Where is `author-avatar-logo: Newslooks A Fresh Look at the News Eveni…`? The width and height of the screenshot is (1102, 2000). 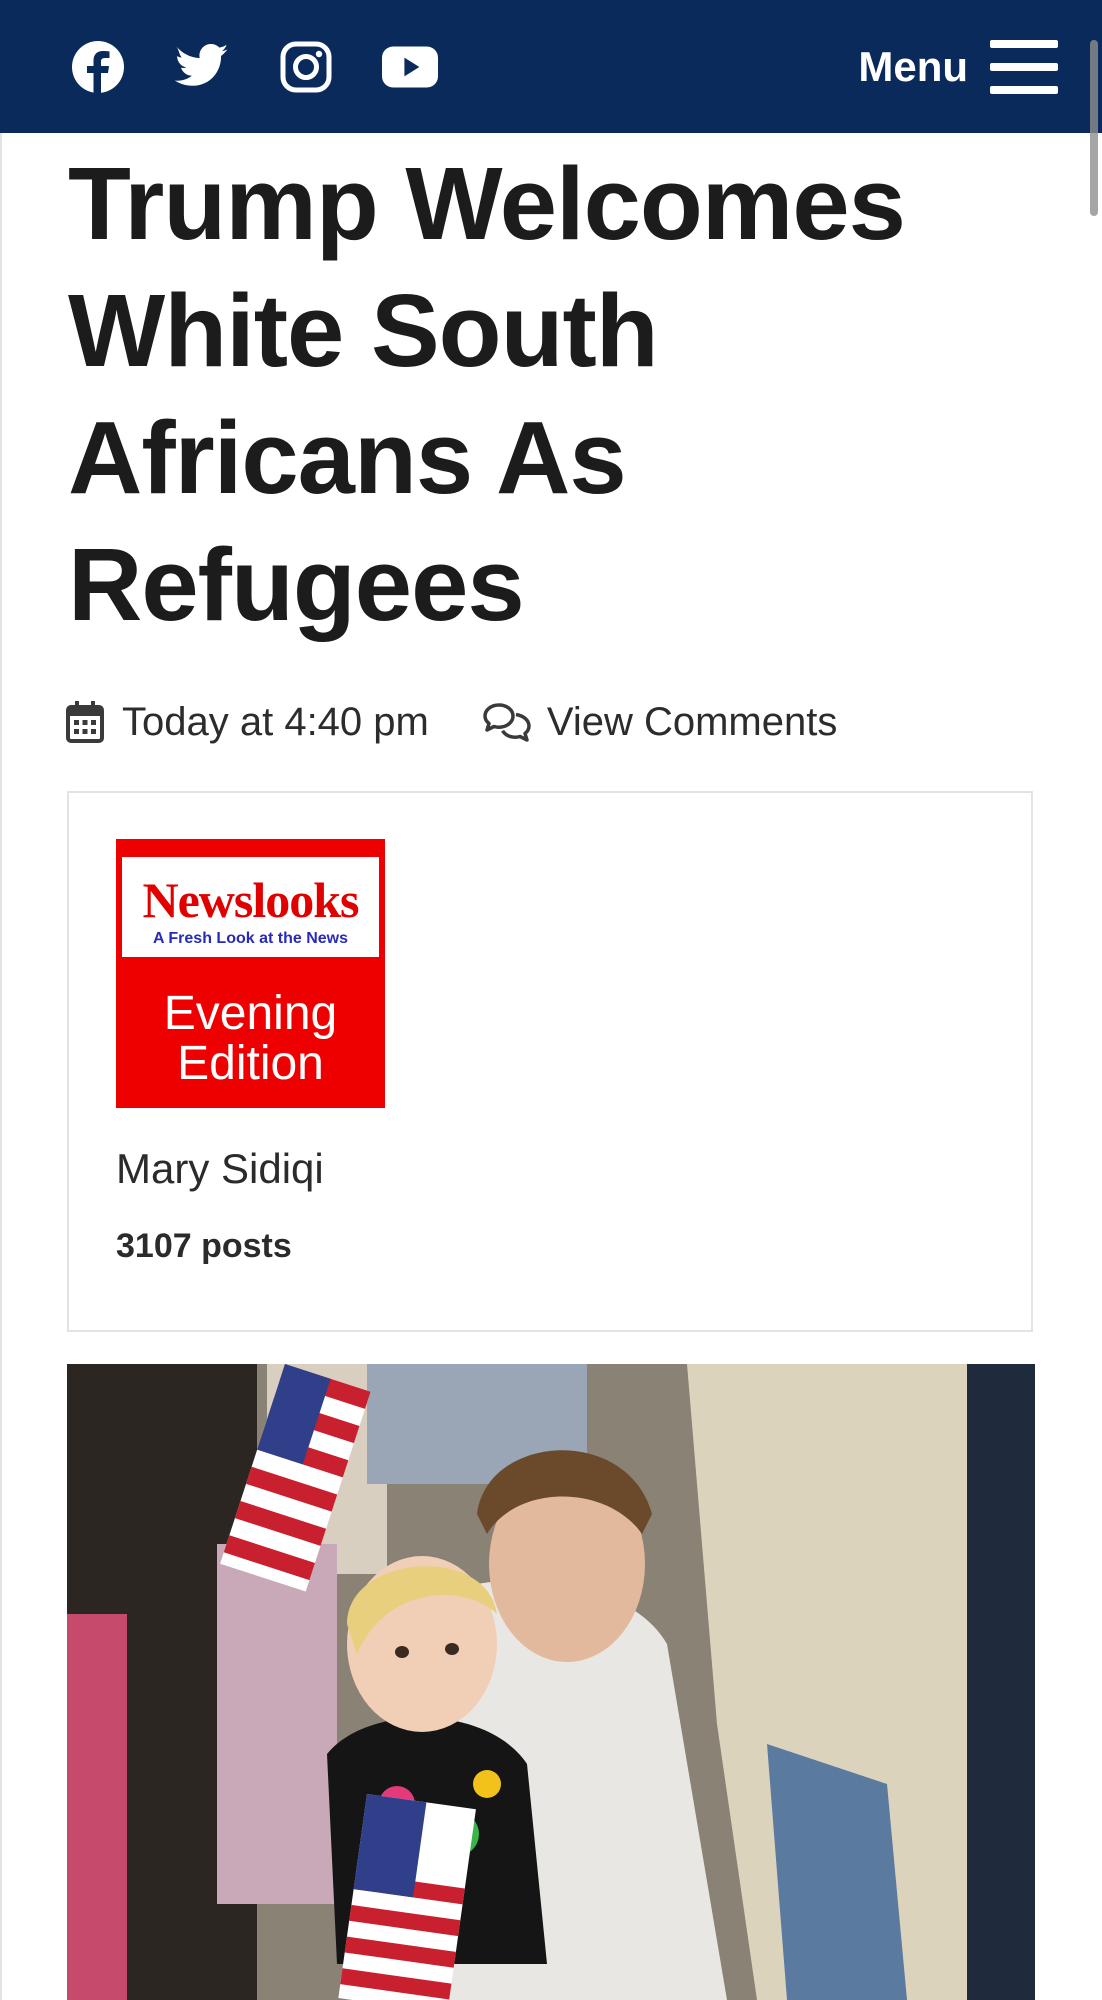 author-avatar-logo: Newslooks A Fresh Look at the News Eveni… is located at coordinates (250, 973).